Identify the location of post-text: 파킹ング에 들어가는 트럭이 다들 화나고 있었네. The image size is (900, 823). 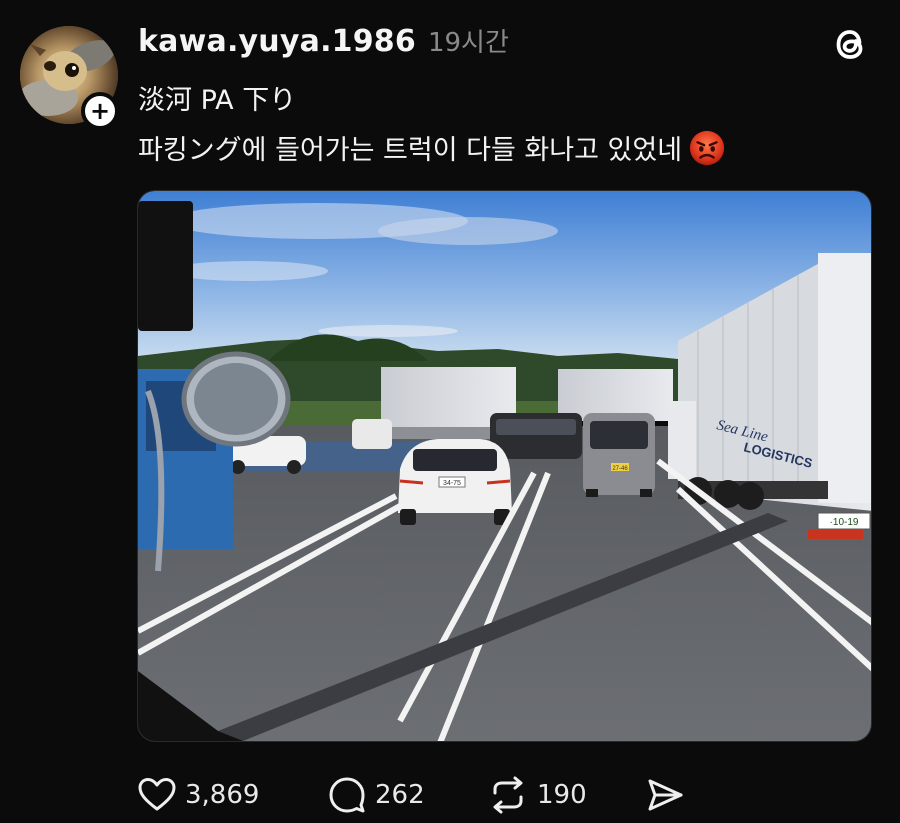
(410, 150).